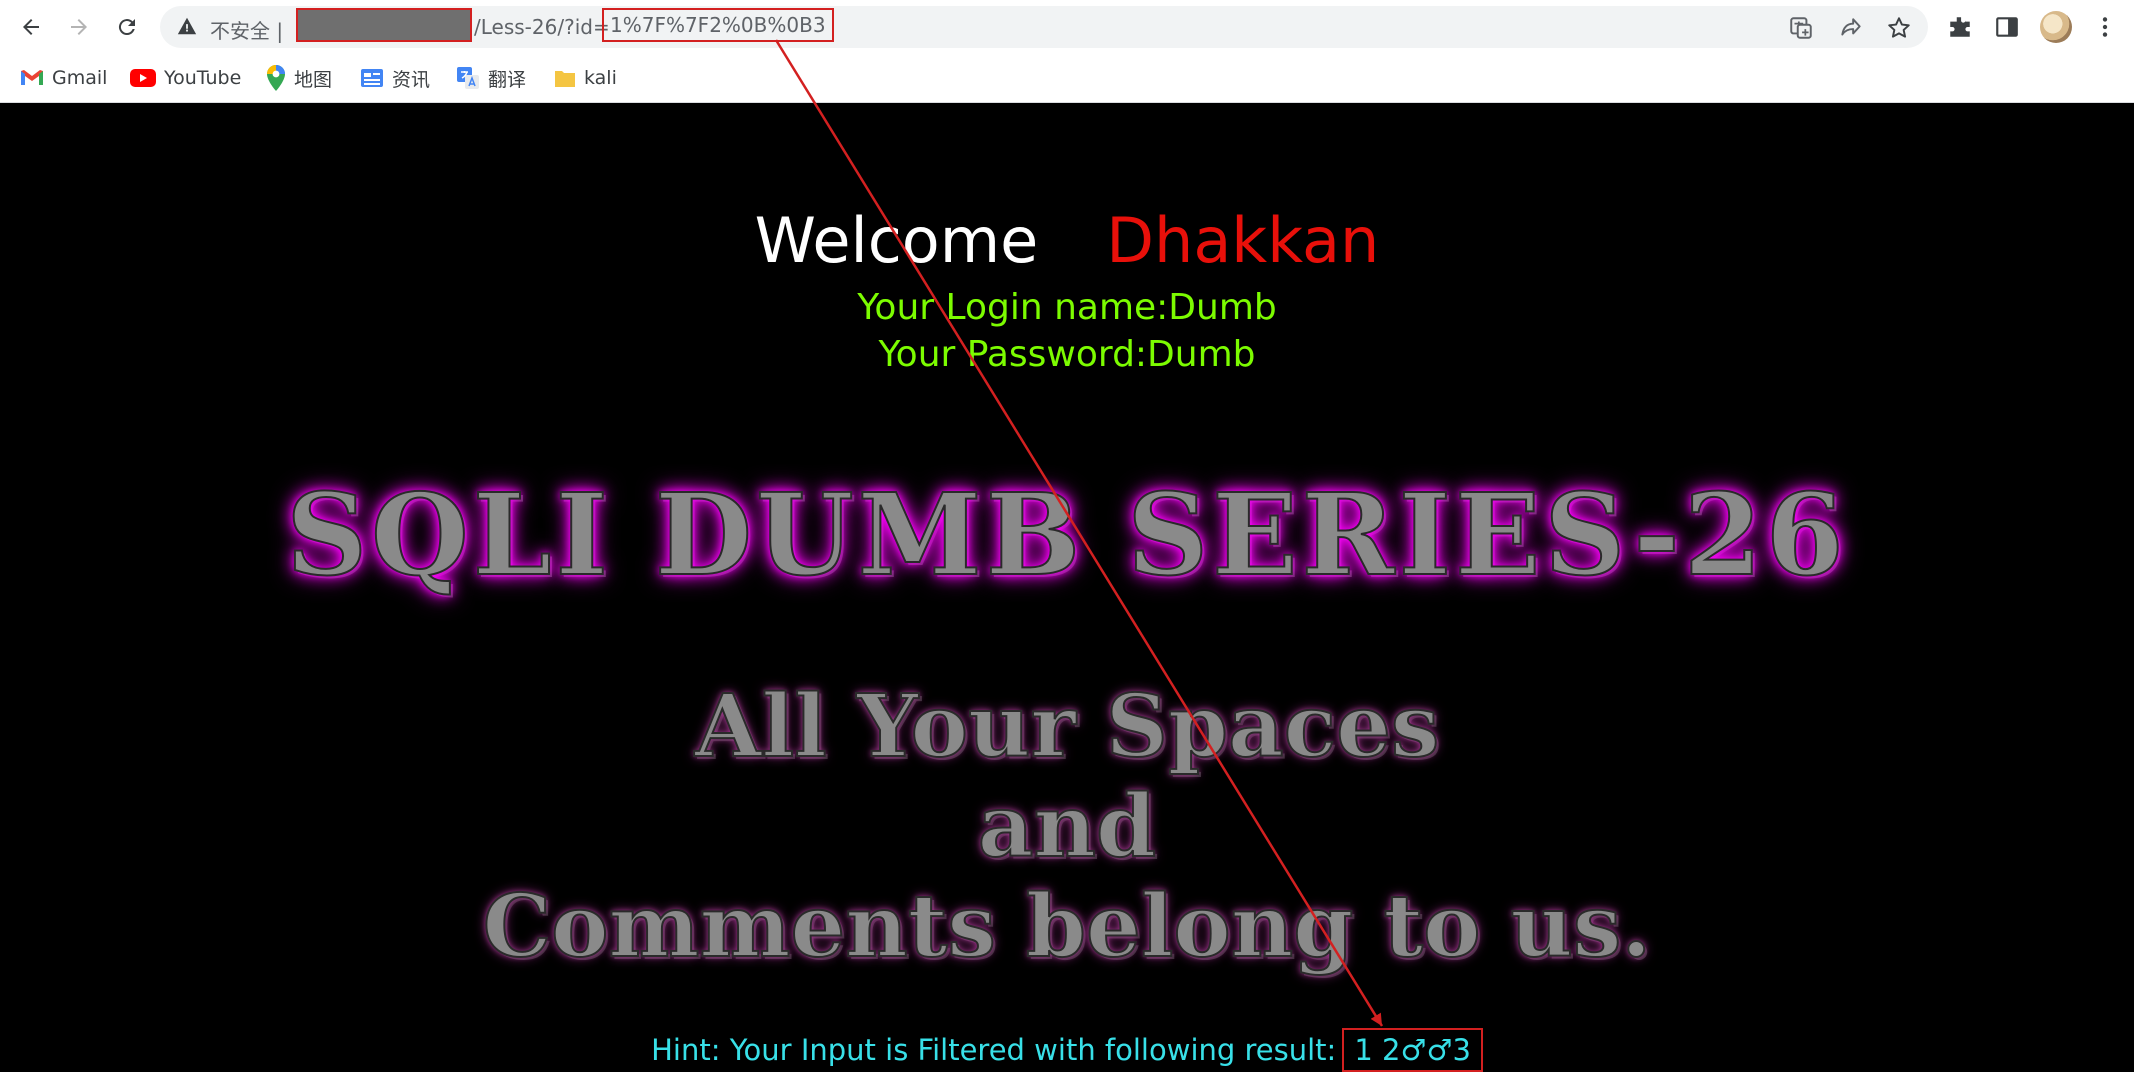 The width and height of the screenshot is (2134, 1072). Describe the element at coordinates (32, 77) in the screenshot. I see `gmail-icon` at that location.